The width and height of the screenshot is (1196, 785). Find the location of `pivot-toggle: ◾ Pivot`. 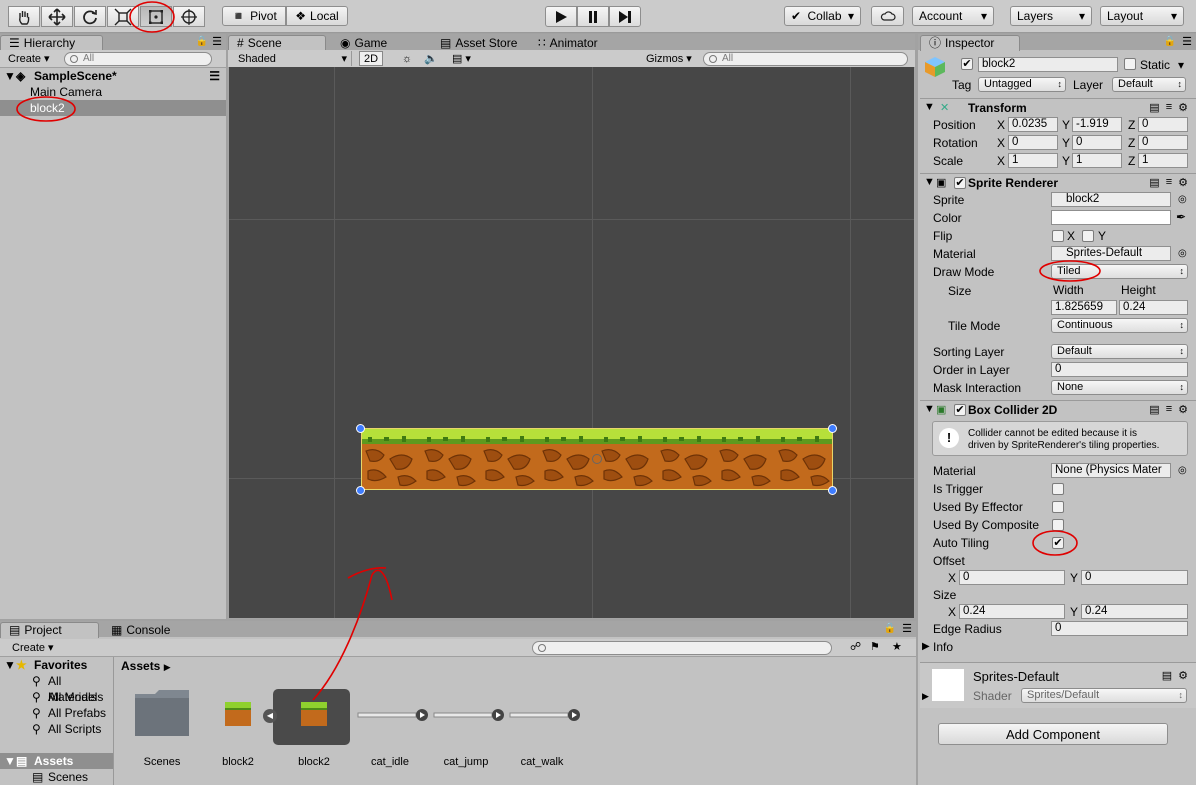

pivot-toggle: ◾ Pivot is located at coordinates (254, 16).